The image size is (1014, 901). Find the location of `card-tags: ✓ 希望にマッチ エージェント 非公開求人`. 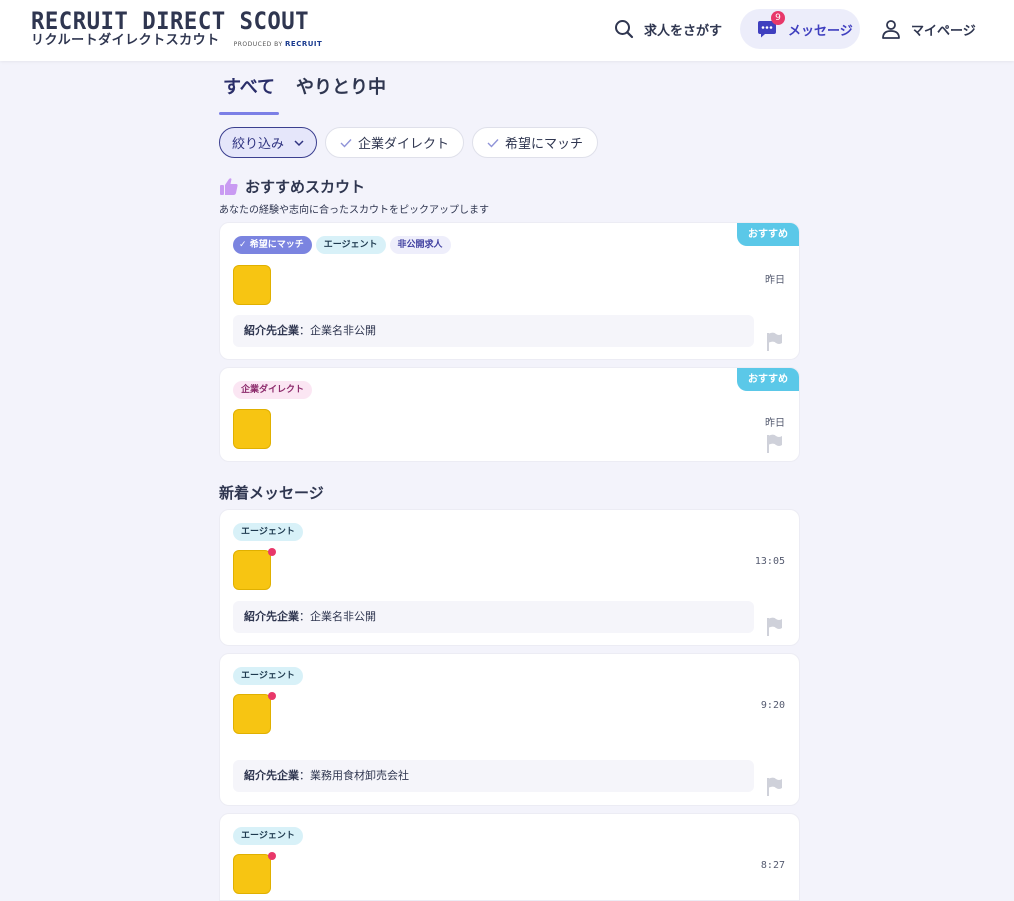

card-tags: ✓ 希望にマッチ エージェント 非公開求人 is located at coordinates (344, 245).